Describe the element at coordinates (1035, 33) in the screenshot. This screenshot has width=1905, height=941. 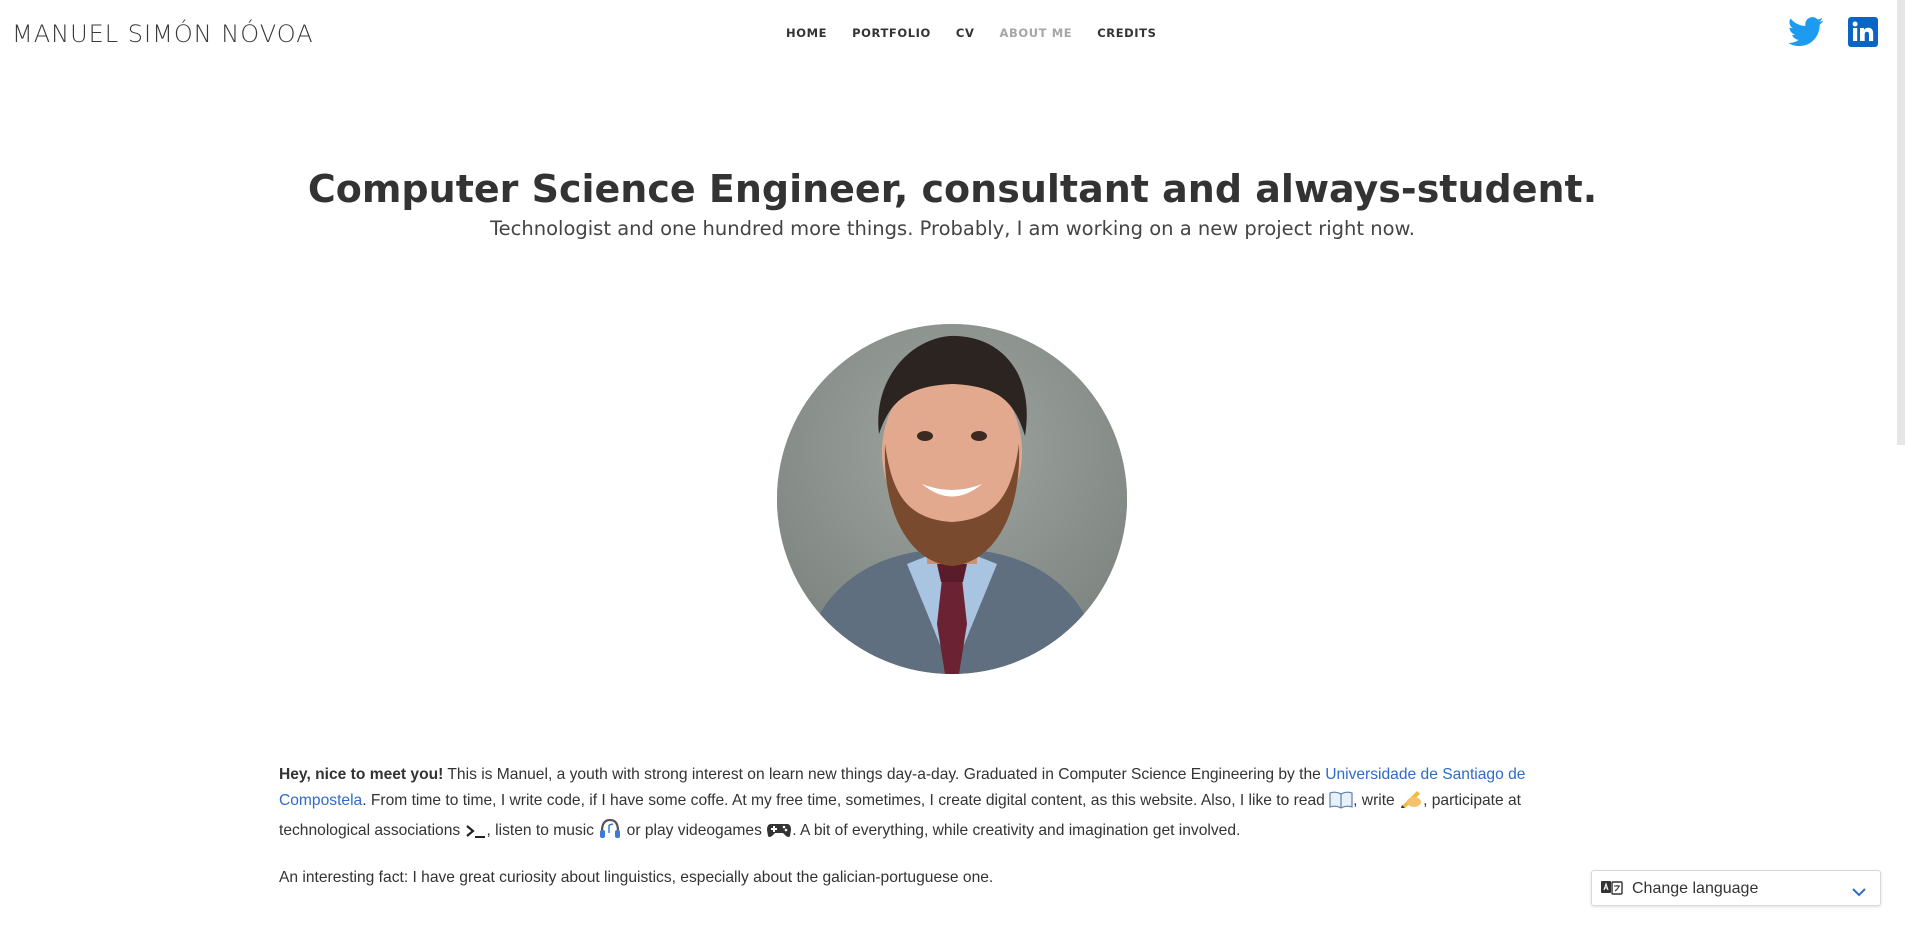
I see `nav-about-me: ABOUT ME` at that location.